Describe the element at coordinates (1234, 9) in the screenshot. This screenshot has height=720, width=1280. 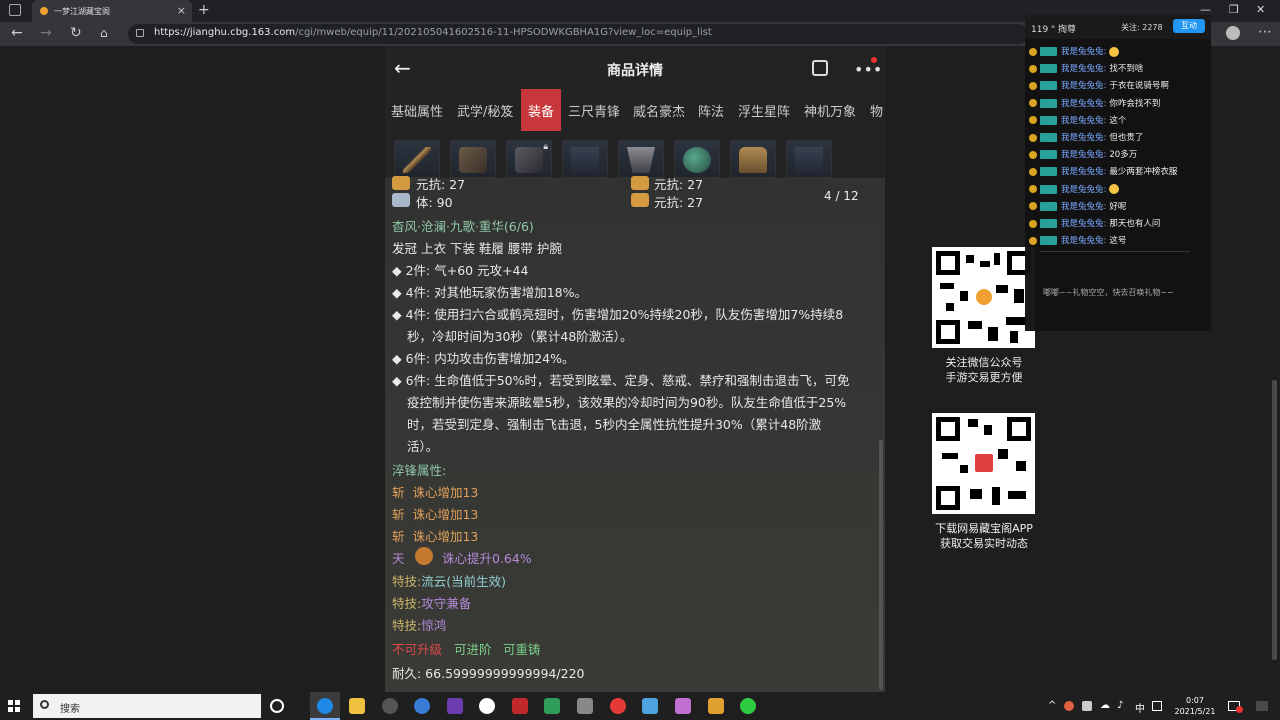
I see `maximize-icon: ❐` at that location.